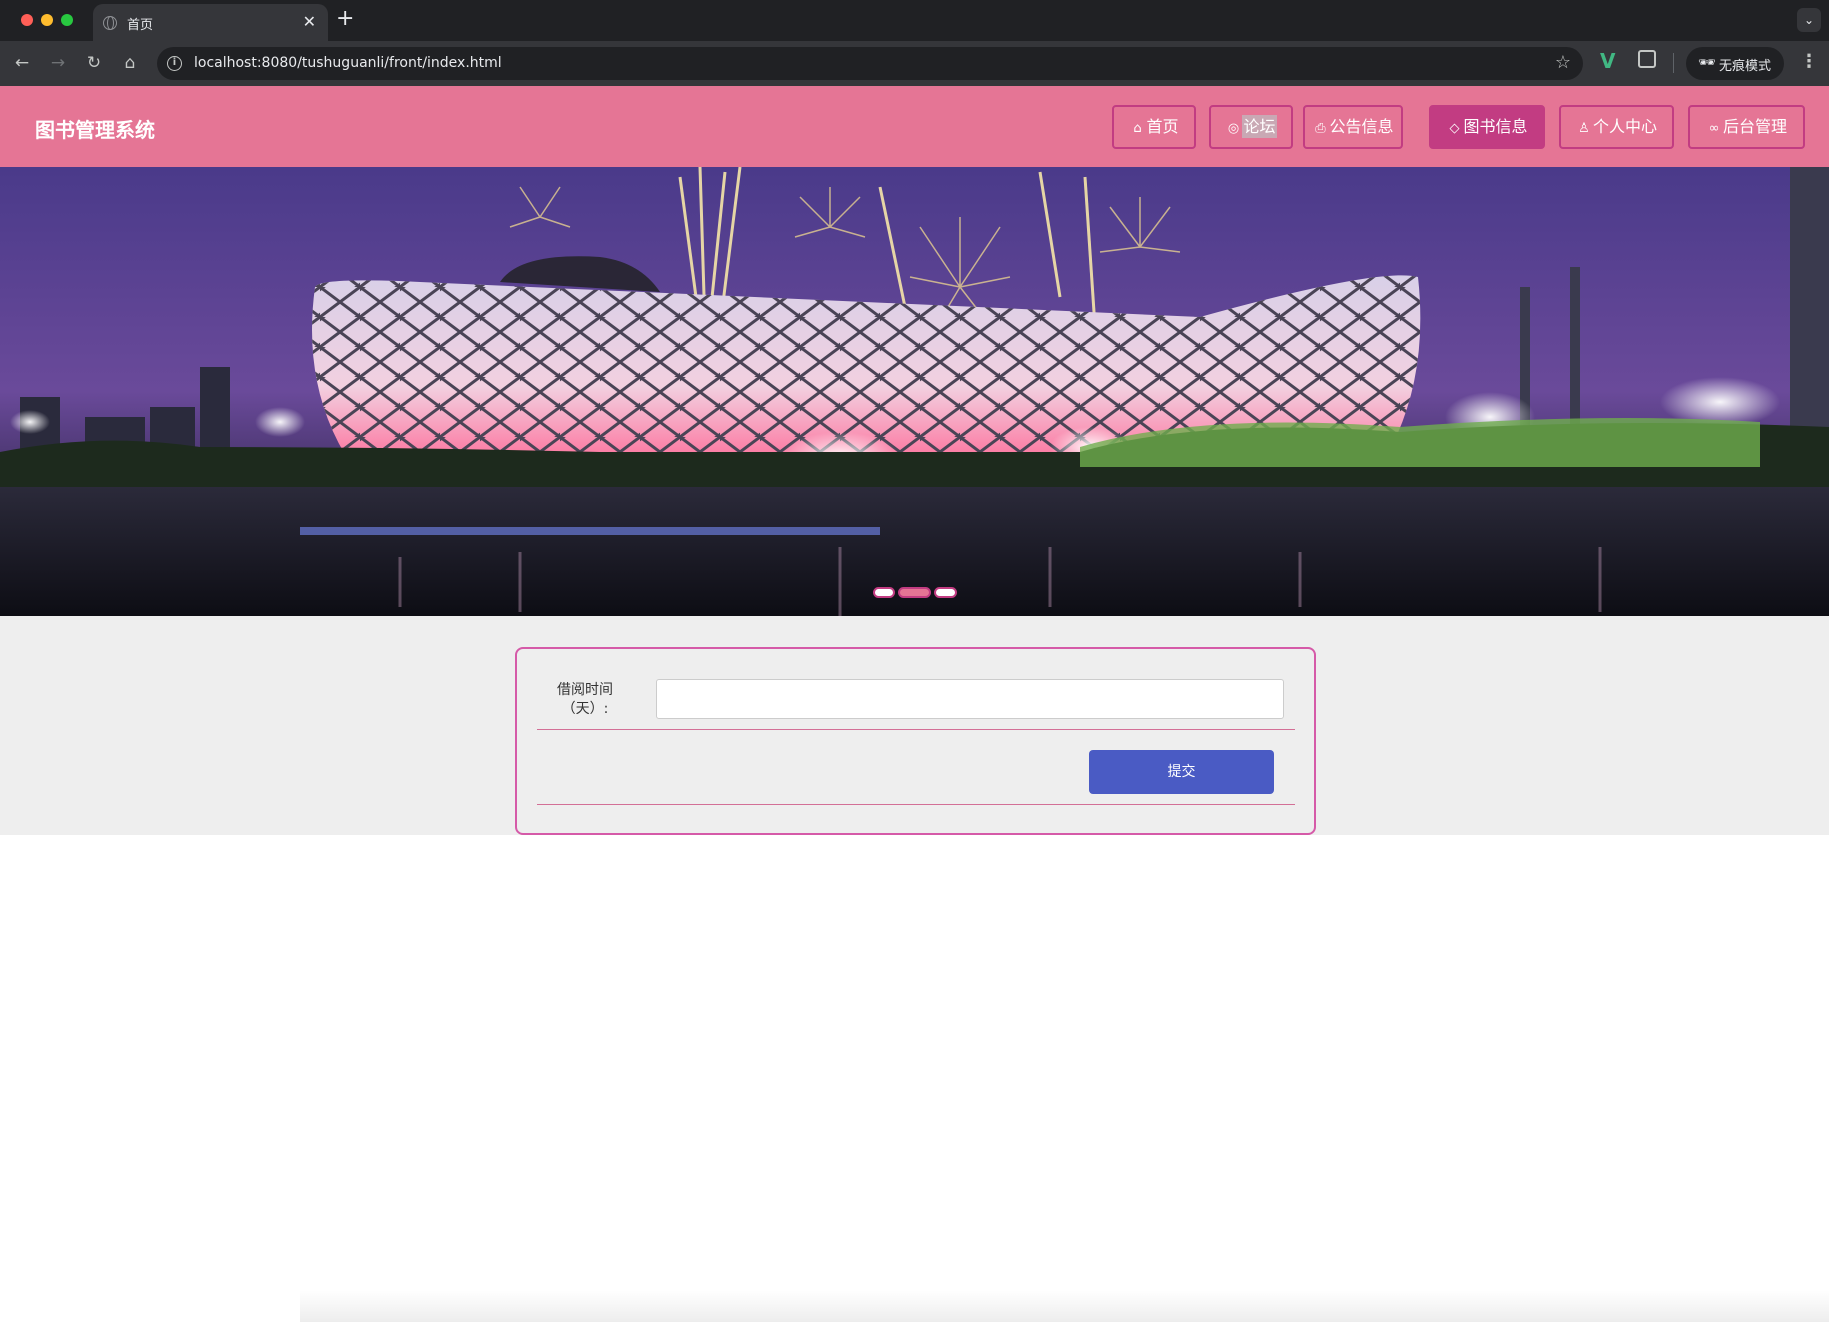  What do you see at coordinates (110, 23) in the screenshot?
I see `globe-icon` at bounding box center [110, 23].